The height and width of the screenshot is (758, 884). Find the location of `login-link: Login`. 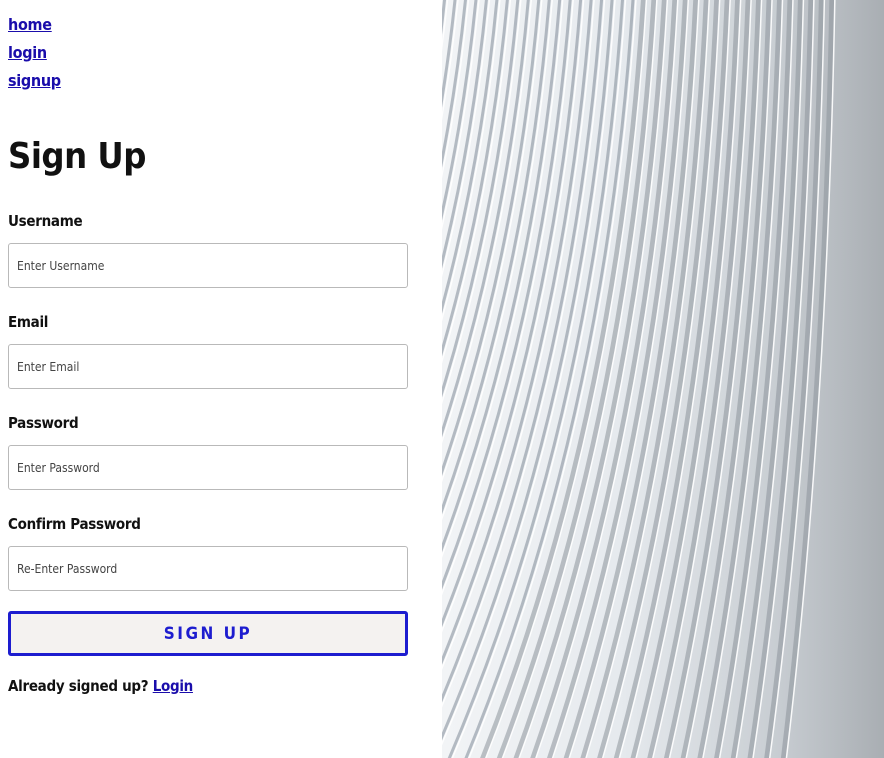

login-link: Login is located at coordinates (173, 686).